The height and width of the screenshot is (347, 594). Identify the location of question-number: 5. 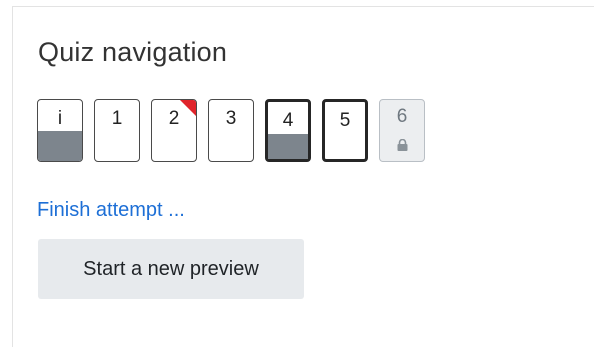
(345, 120).